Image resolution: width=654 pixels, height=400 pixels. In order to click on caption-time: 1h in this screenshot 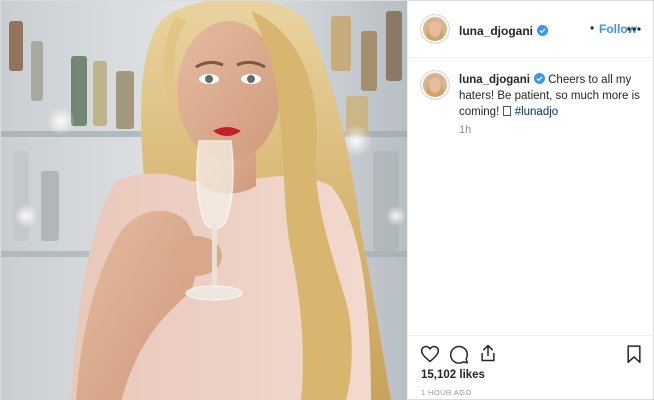, I will do `click(465, 130)`.